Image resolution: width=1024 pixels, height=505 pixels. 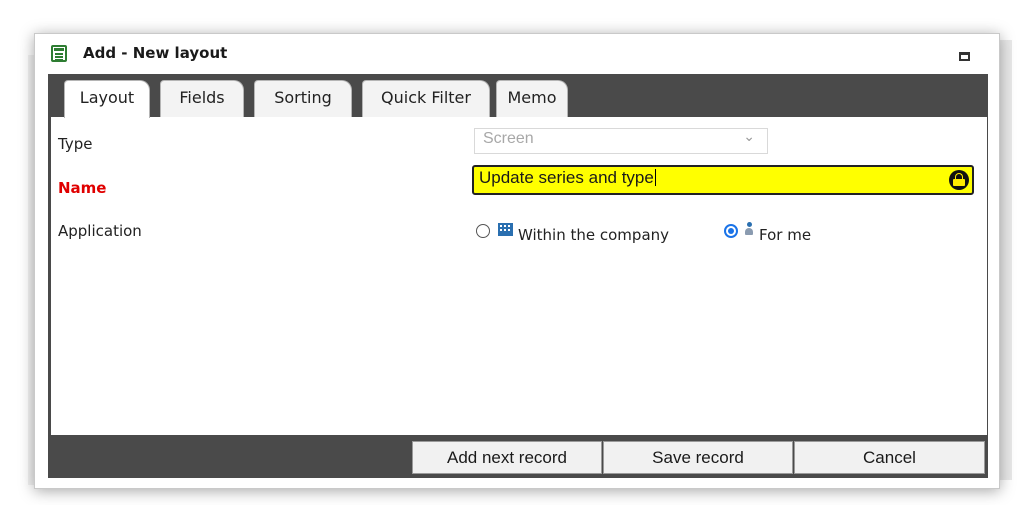 I want to click on save-record-button: Save record, so click(x=698, y=457).